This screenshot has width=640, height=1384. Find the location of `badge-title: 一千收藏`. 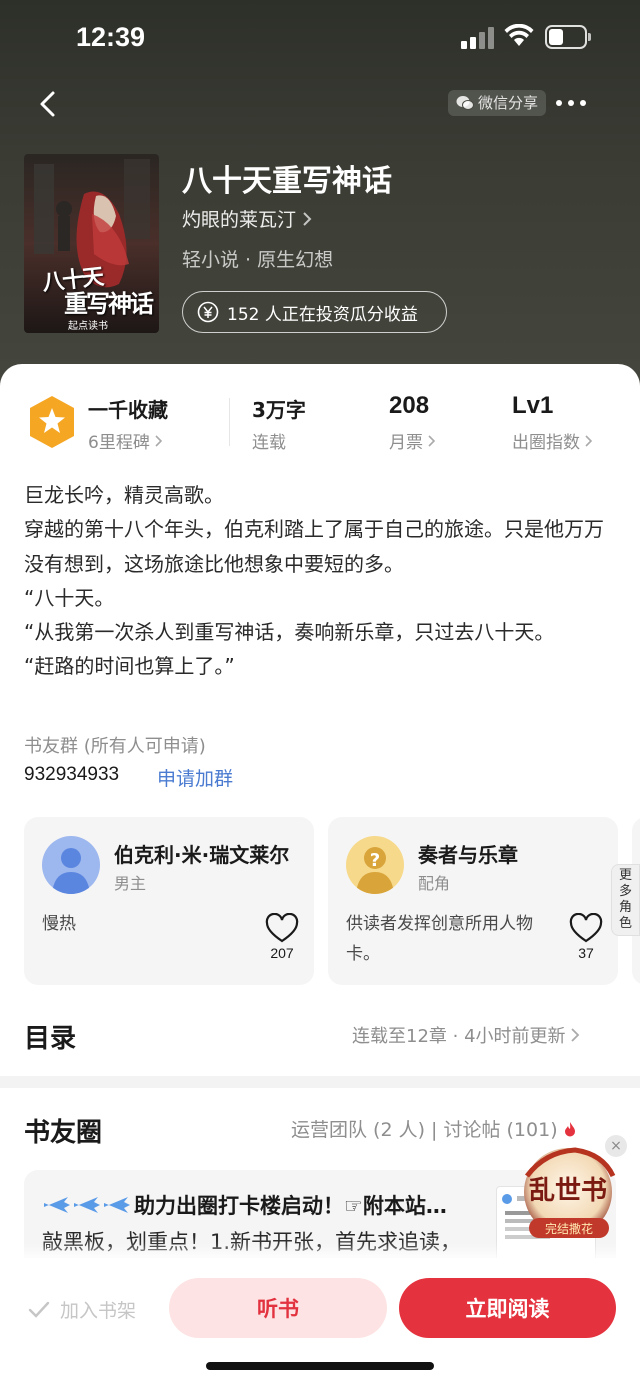

badge-title: 一千收藏 is located at coordinates (128, 410).